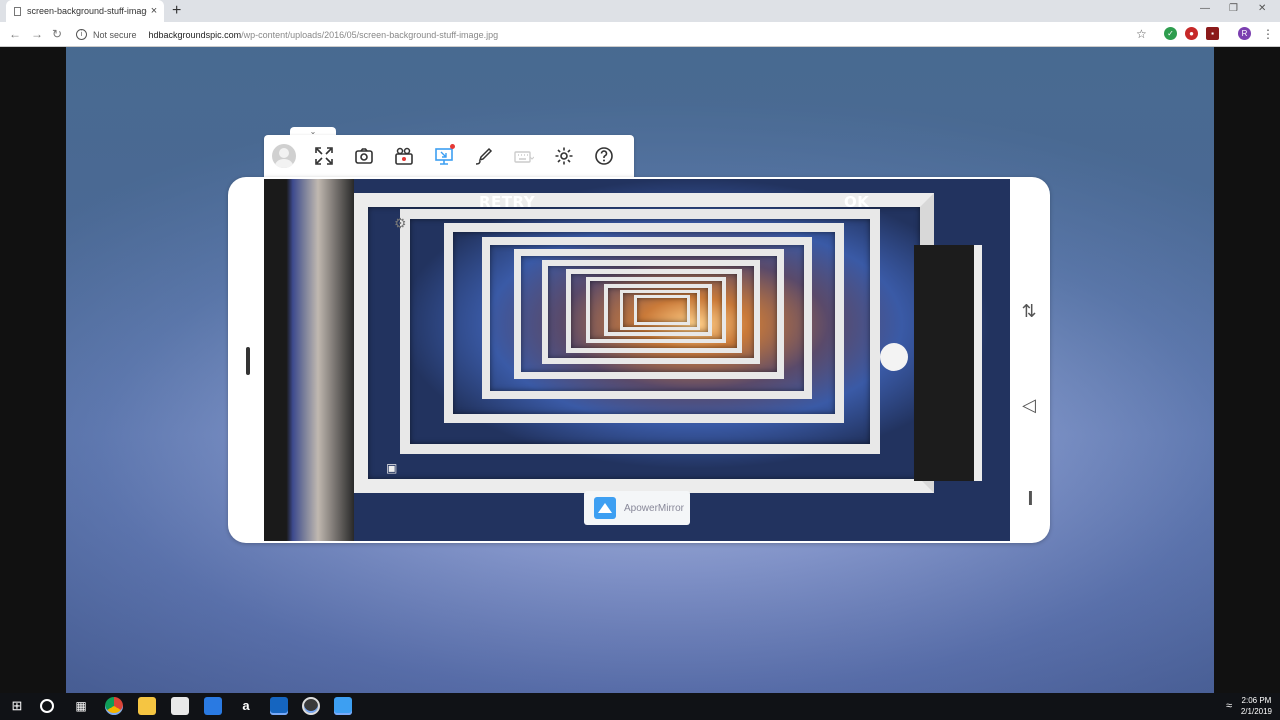 The height and width of the screenshot is (720, 1280). Describe the element at coordinates (115, 34) in the screenshot. I see `security-label: Not secure` at that location.